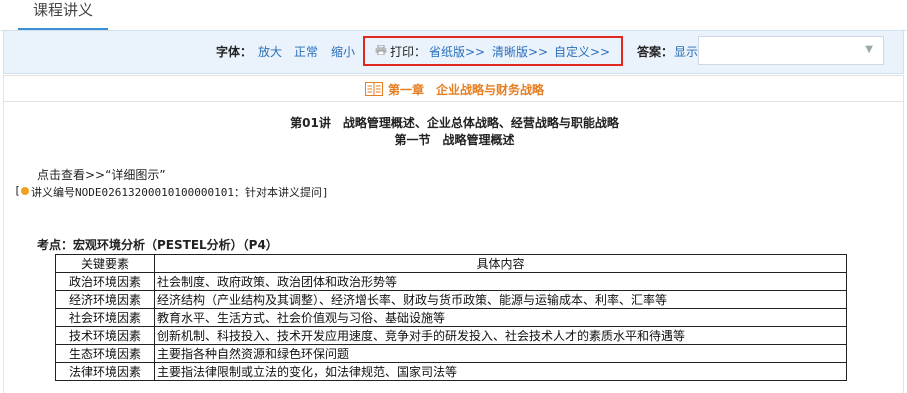 The image size is (907, 393). Describe the element at coordinates (270, 51) in the screenshot. I see `font-bigger-link: 放大` at that location.